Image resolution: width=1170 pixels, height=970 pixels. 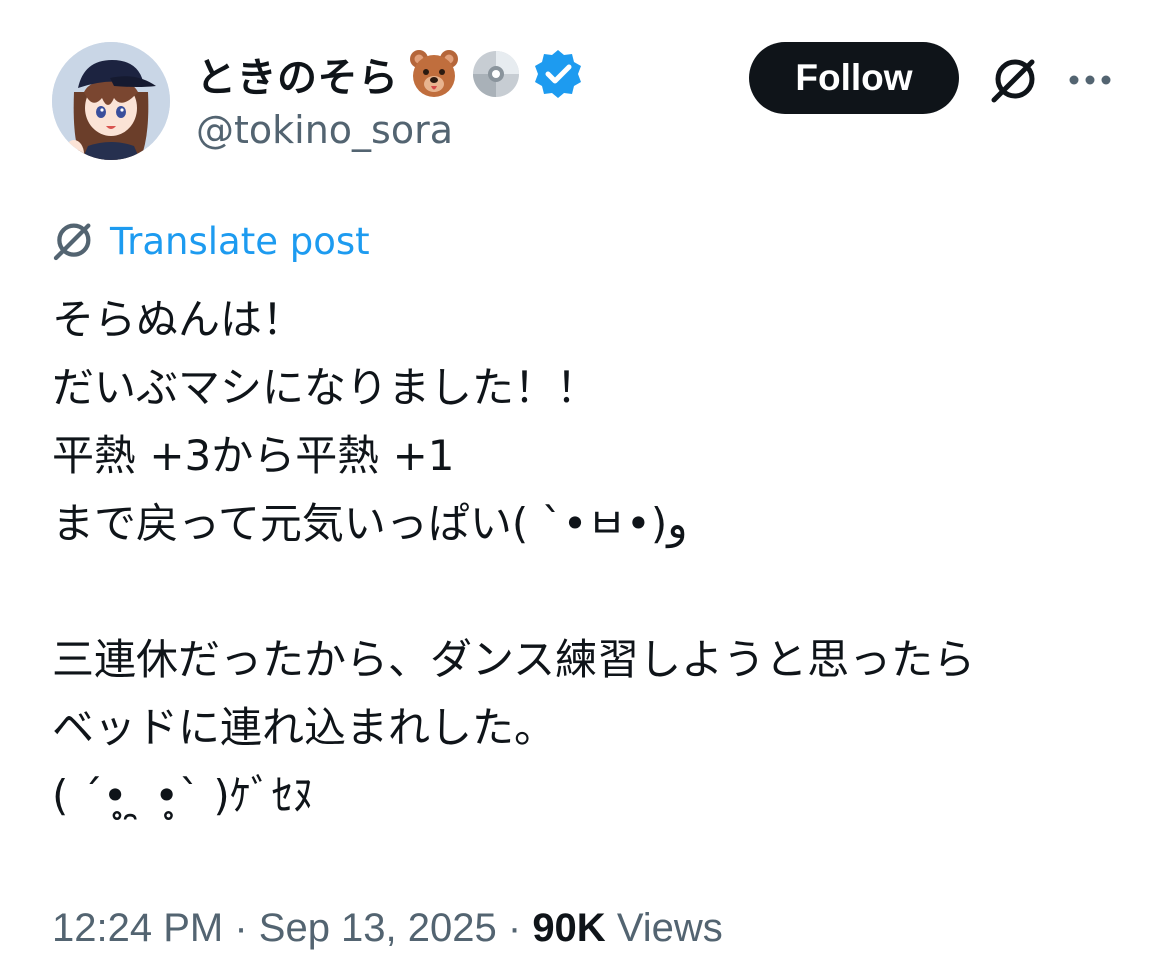 I want to click on post-line: 三連休だったから、ダンス練習しようと思ったら, so click(x=514, y=659).